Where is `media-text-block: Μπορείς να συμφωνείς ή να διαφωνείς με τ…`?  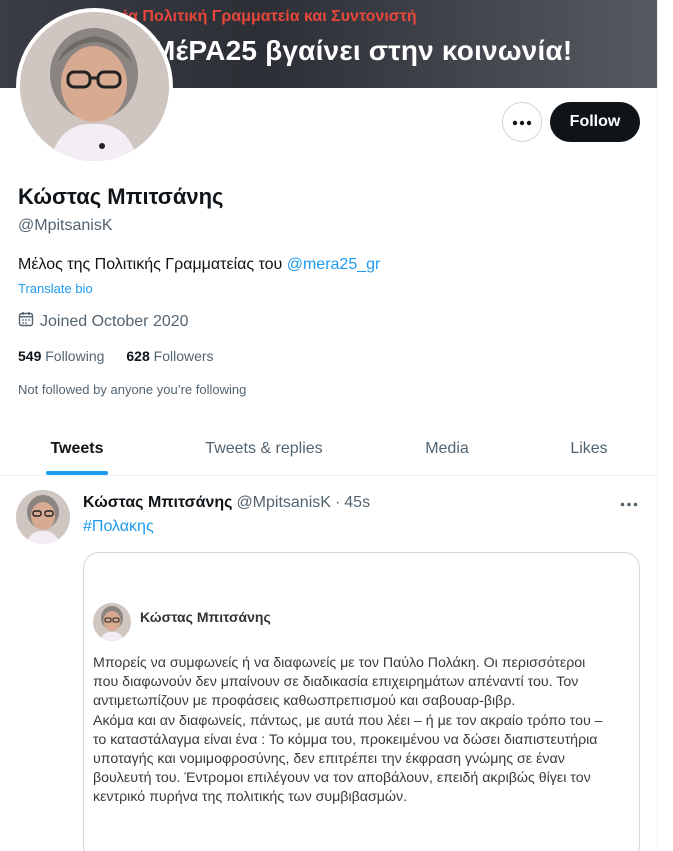 media-text-block: Μπορείς να συμφωνείς ή να διαφωνείς με τ… is located at coordinates (363, 731).